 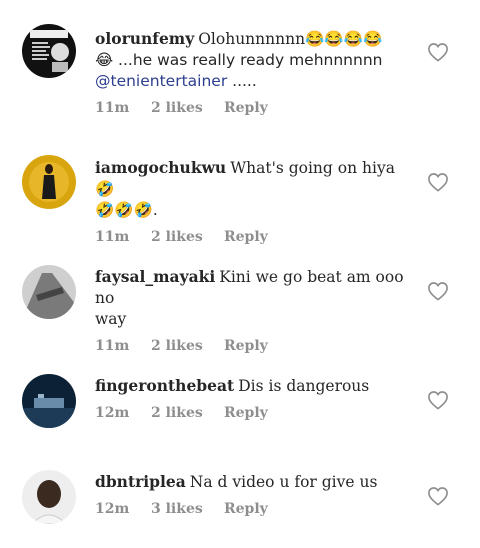 What do you see at coordinates (111, 319) in the screenshot?
I see `comment-text: way` at bounding box center [111, 319].